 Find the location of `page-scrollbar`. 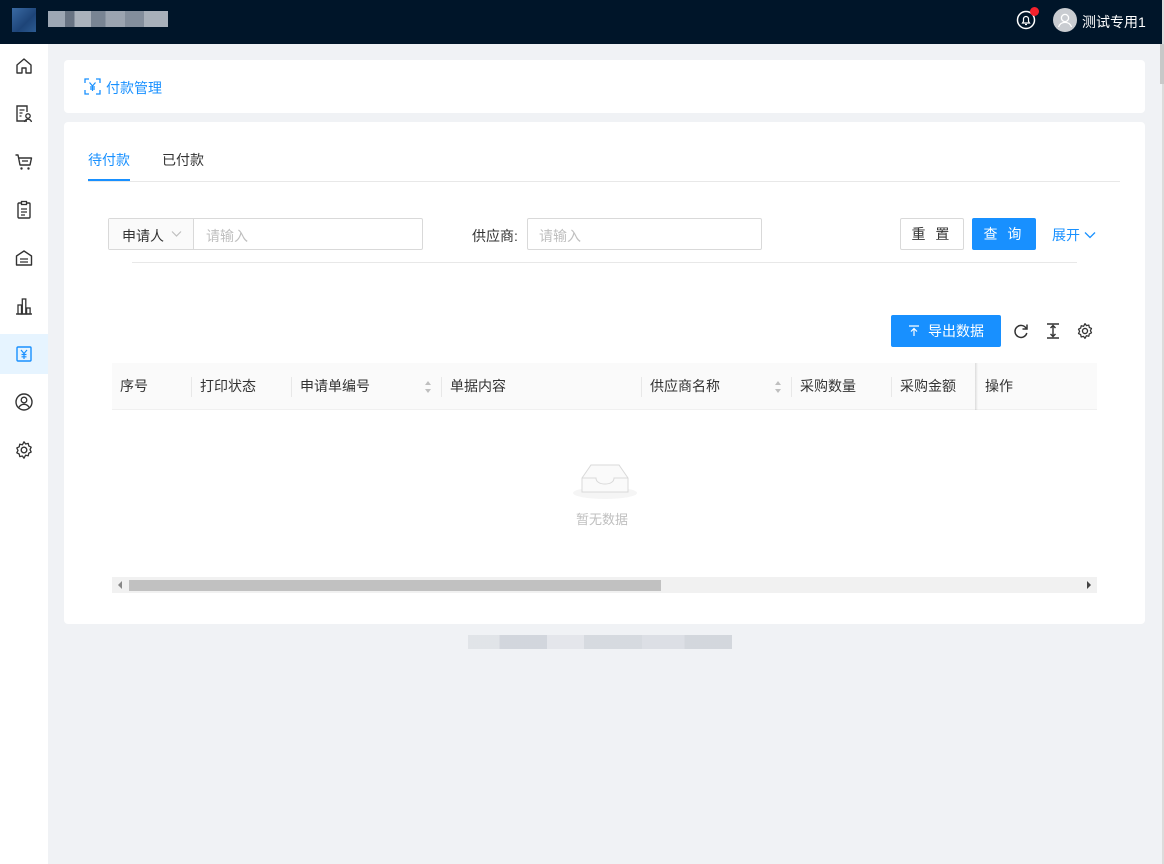

page-scrollbar is located at coordinates (1162, 64).